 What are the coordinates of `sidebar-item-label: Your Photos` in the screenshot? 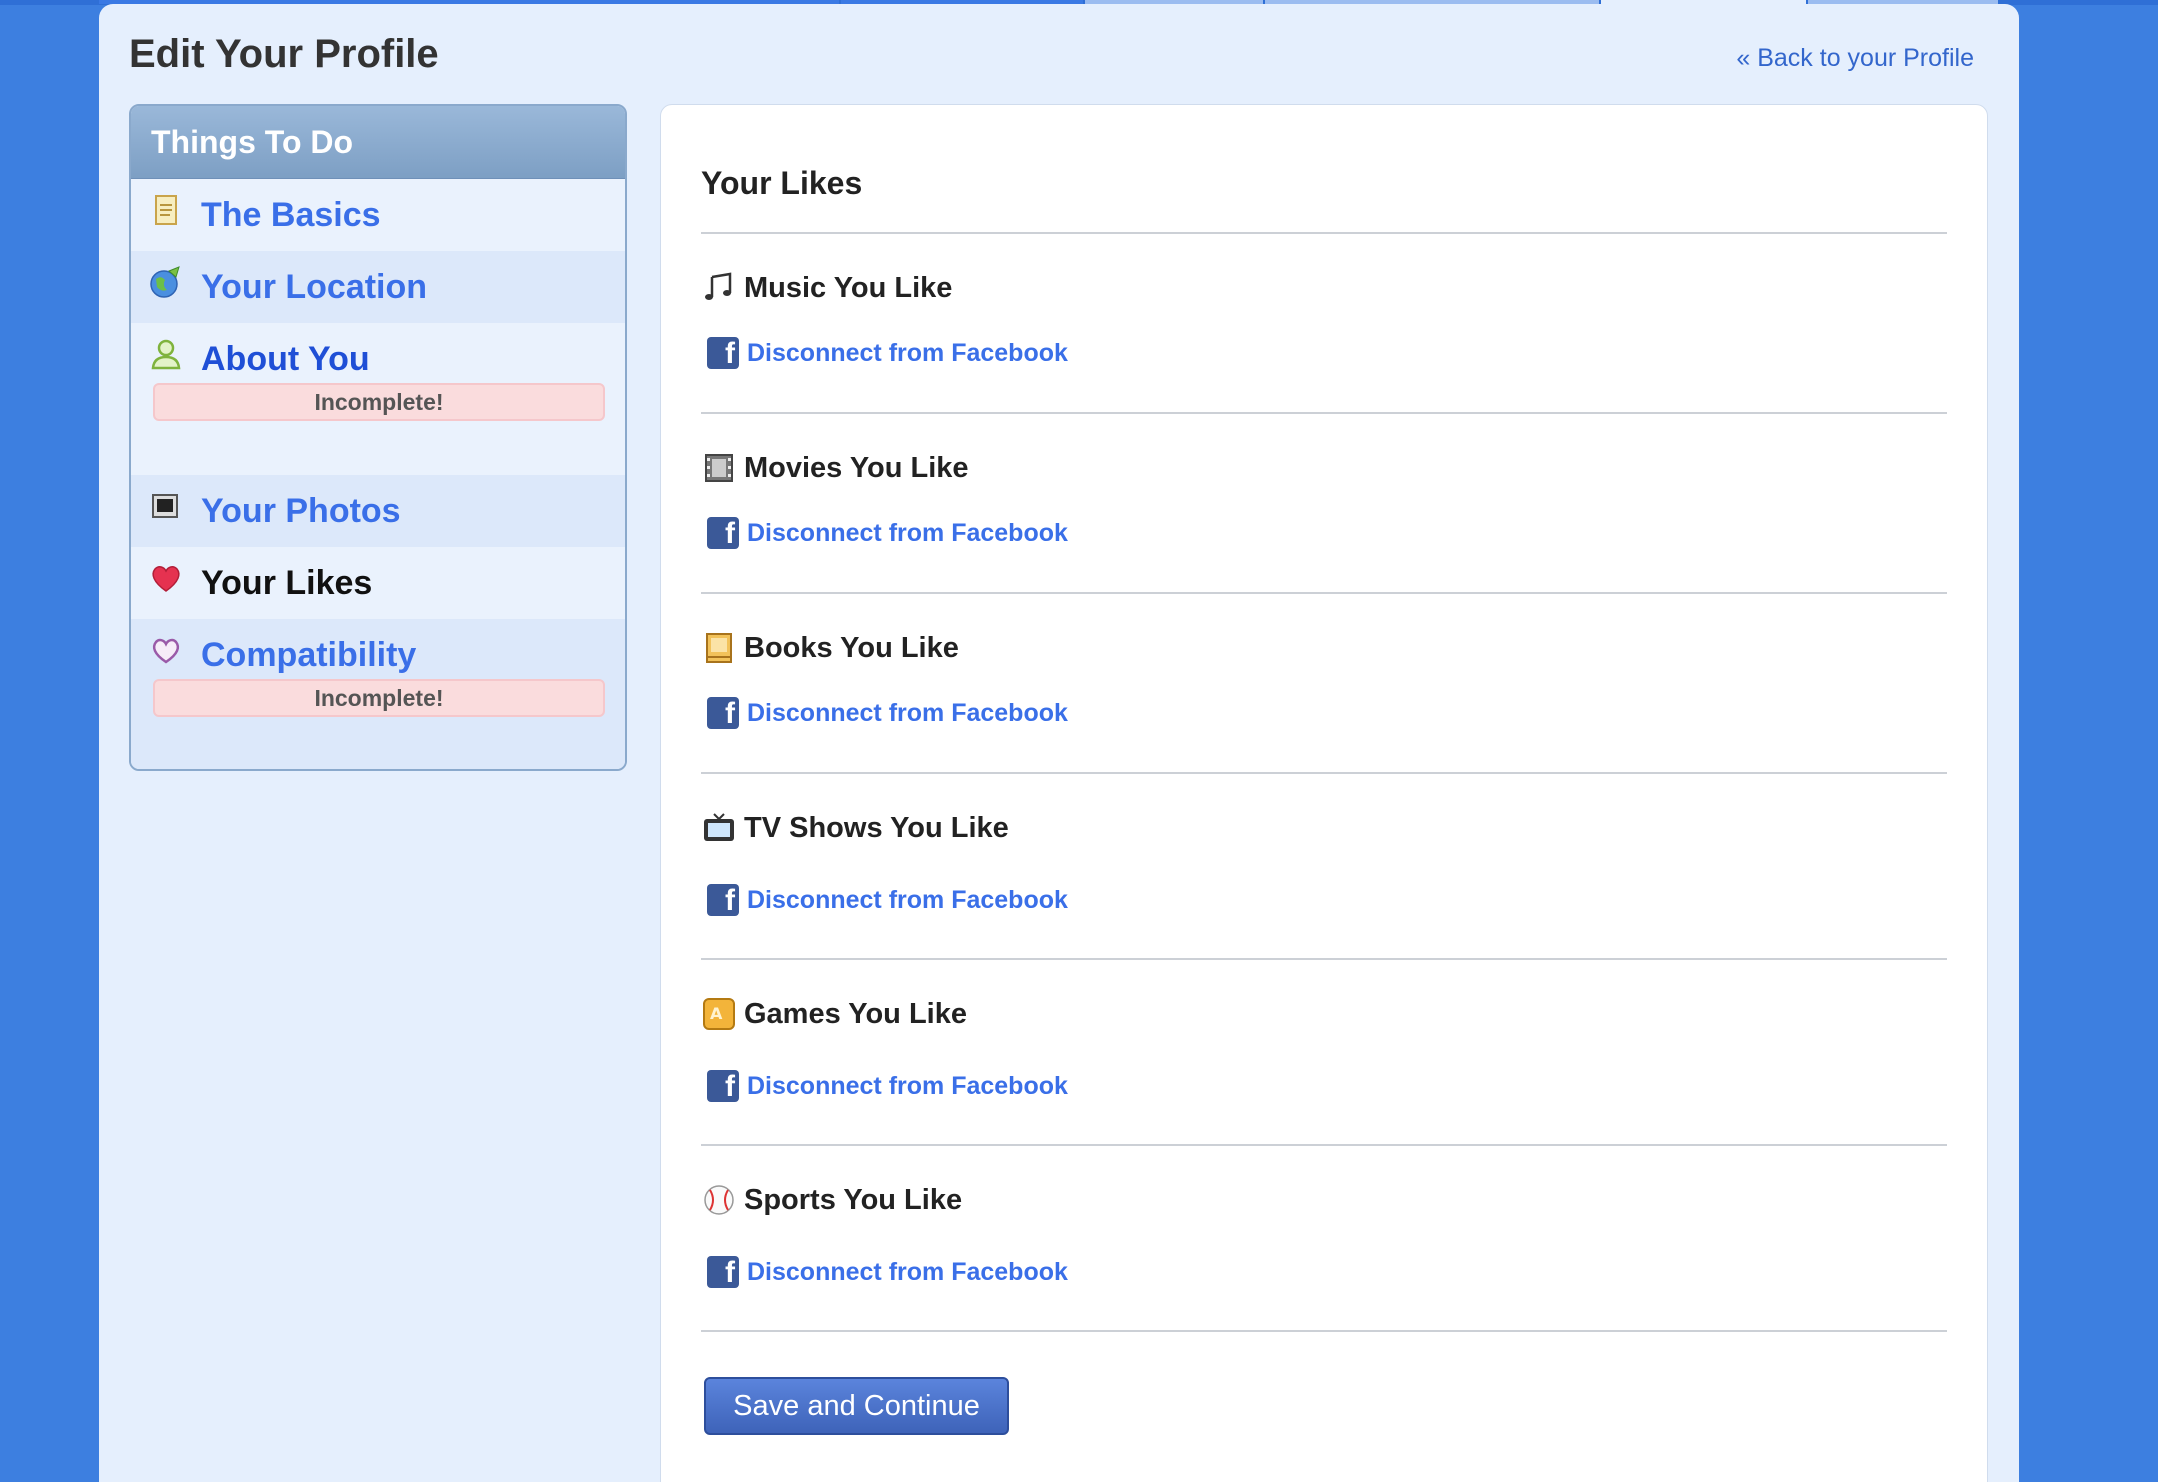 It's located at (413, 511).